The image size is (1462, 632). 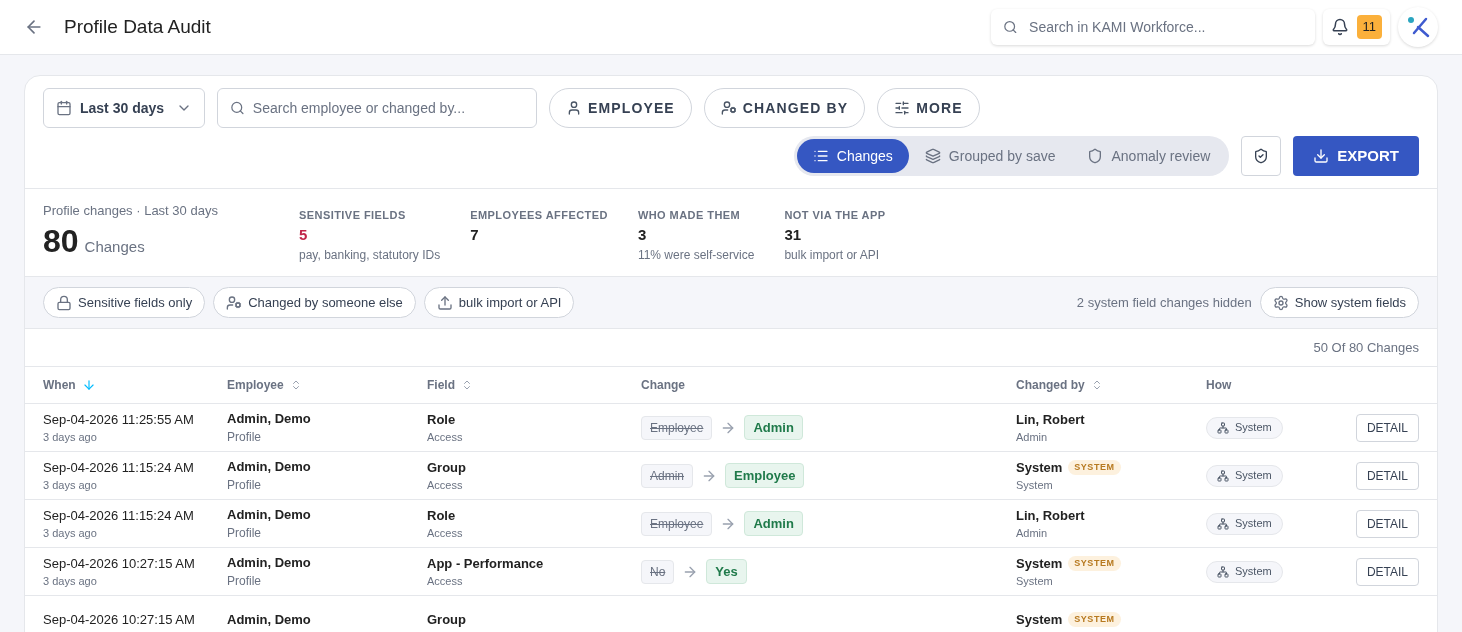 What do you see at coordinates (353, 215) in the screenshot?
I see `stat-label: SENSITIVE FIELDS` at bounding box center [353, 215].